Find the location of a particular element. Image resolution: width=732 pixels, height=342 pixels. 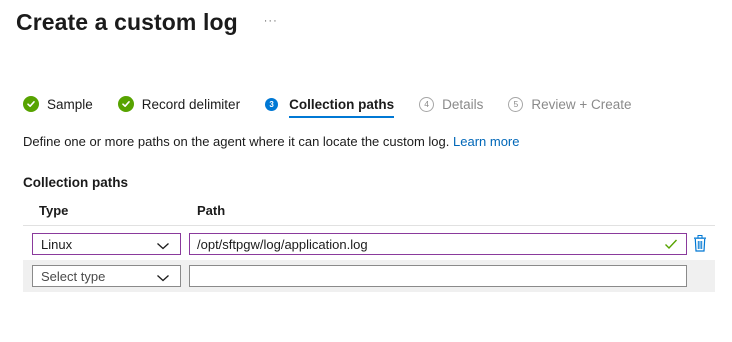

step-review-create: 5 Review + Create is located at coordinates (570, 104).